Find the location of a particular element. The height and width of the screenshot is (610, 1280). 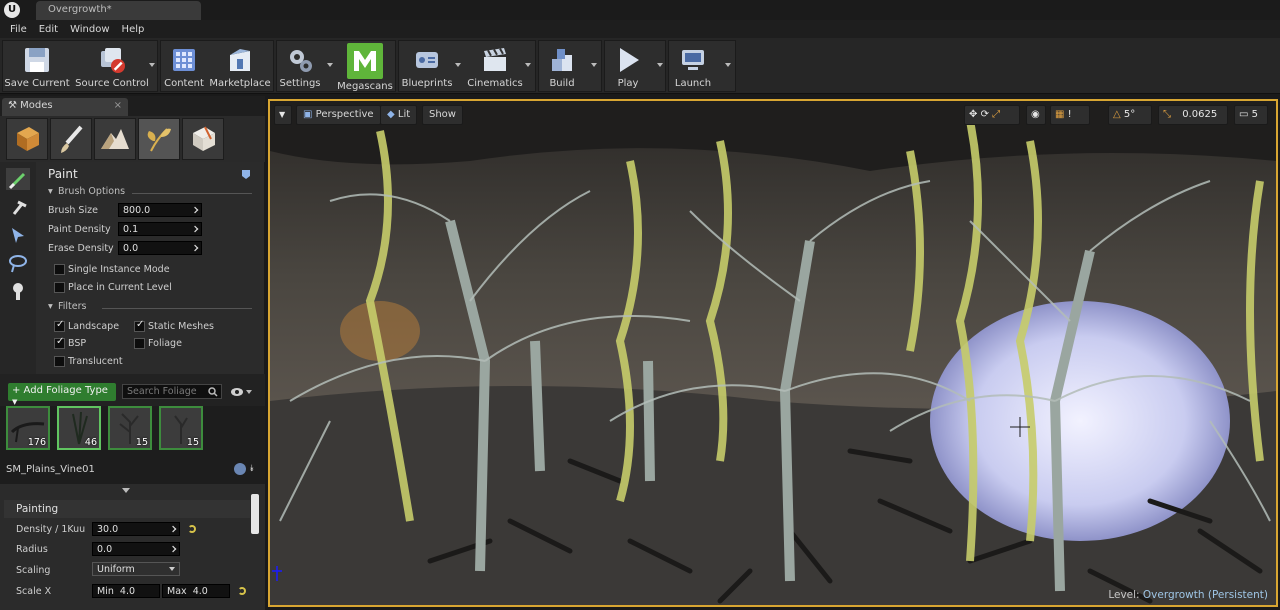

filters-label: Filters is located at coordinates (72, 306).